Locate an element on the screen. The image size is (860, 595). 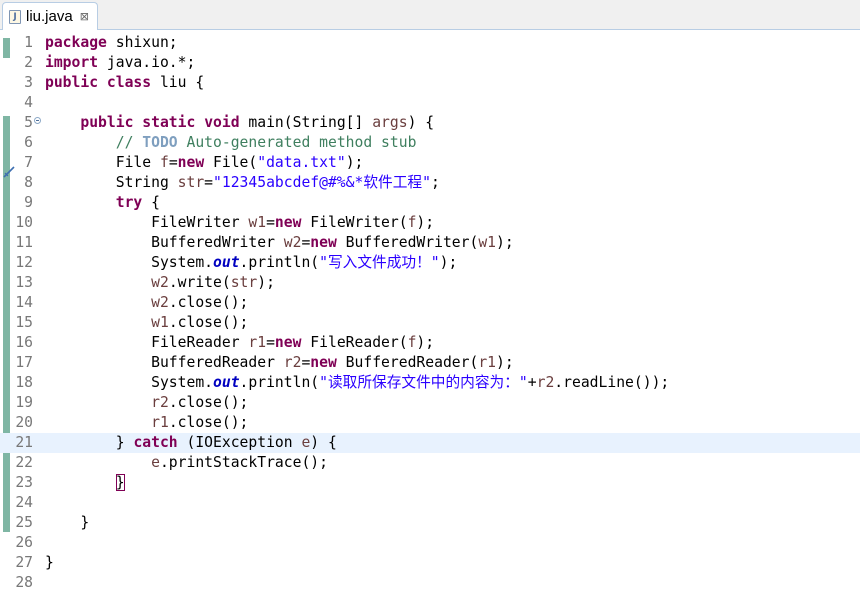
collapse-icon is located at coordinates (37, 120).